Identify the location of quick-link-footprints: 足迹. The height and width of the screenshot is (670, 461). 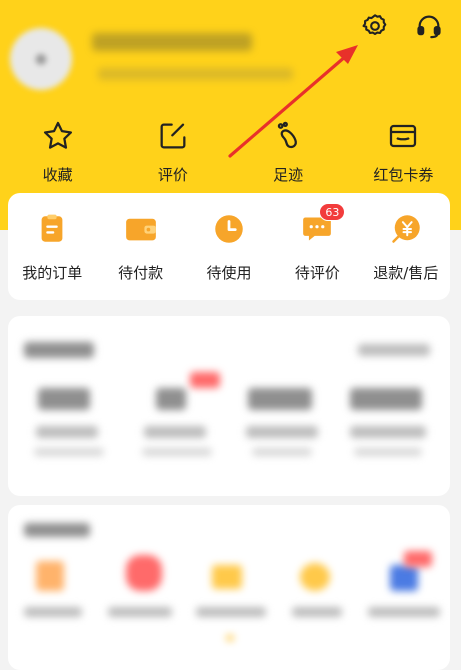
(288, 151).